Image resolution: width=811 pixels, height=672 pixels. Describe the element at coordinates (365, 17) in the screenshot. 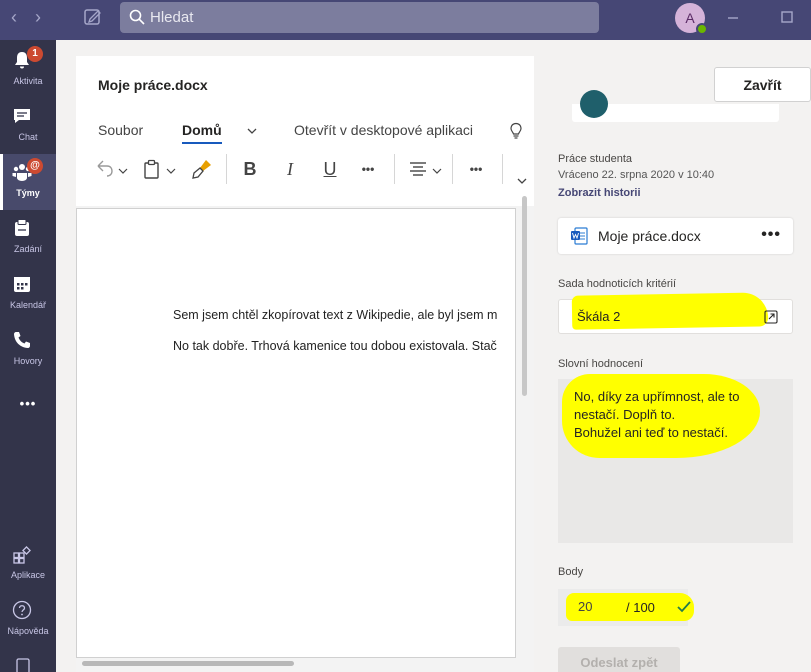

I see `search-input` at that location.